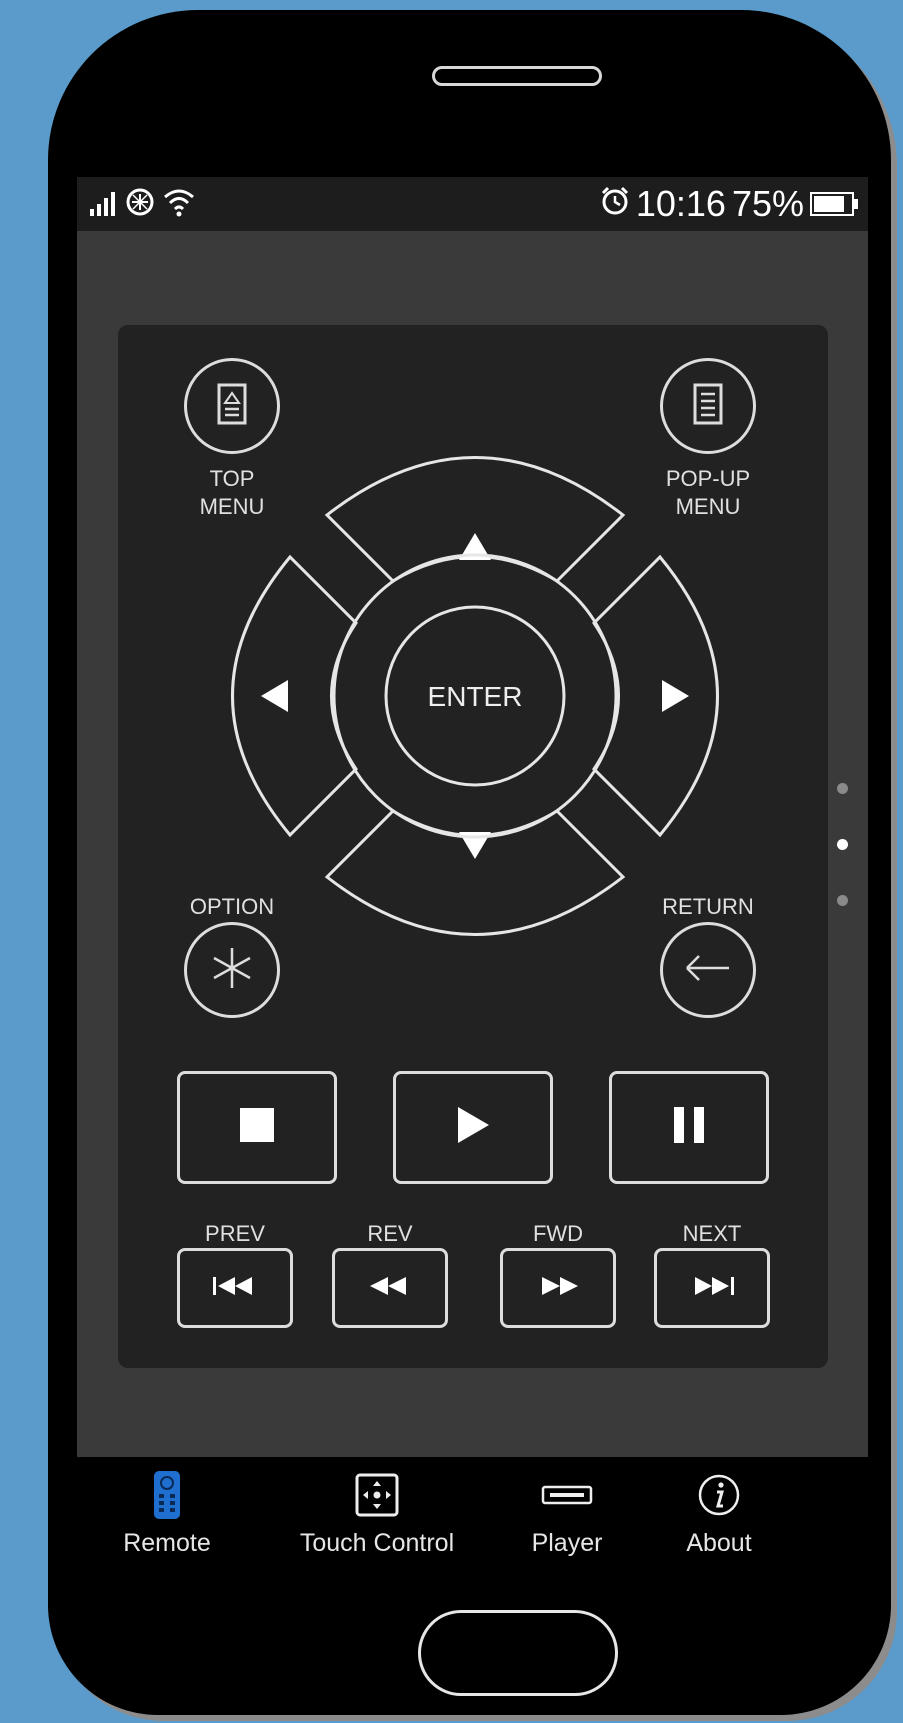 This screenshot has height=1723, width=903. I want to click on skip-next-icon, so click(712, 1288).